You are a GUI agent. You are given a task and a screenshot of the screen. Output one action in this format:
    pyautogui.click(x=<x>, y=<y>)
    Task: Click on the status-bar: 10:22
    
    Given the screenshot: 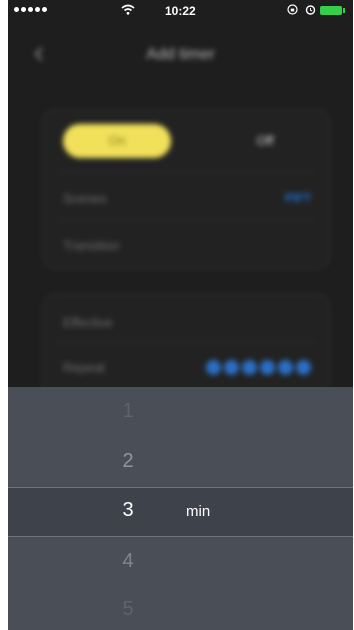 What is the action you would take?
    pyautogui.click(x=180, y=10)
    